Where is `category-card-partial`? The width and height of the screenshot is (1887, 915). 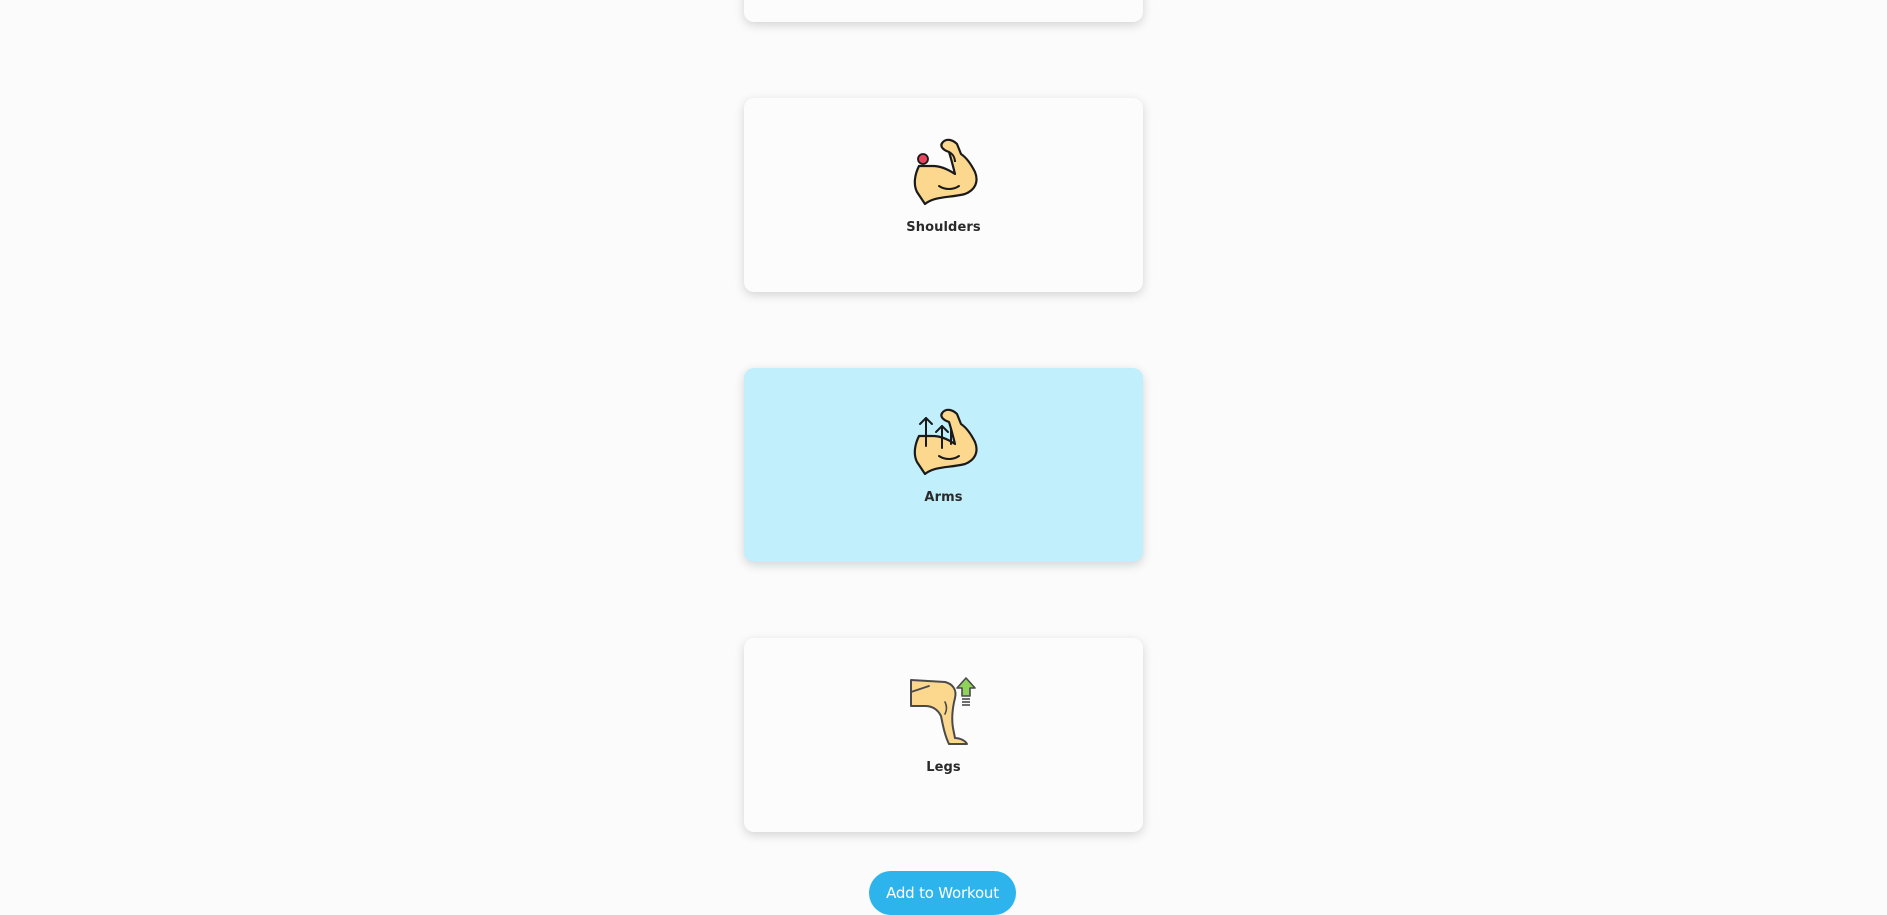 category-card-partial is located at coordinates (943, 11).